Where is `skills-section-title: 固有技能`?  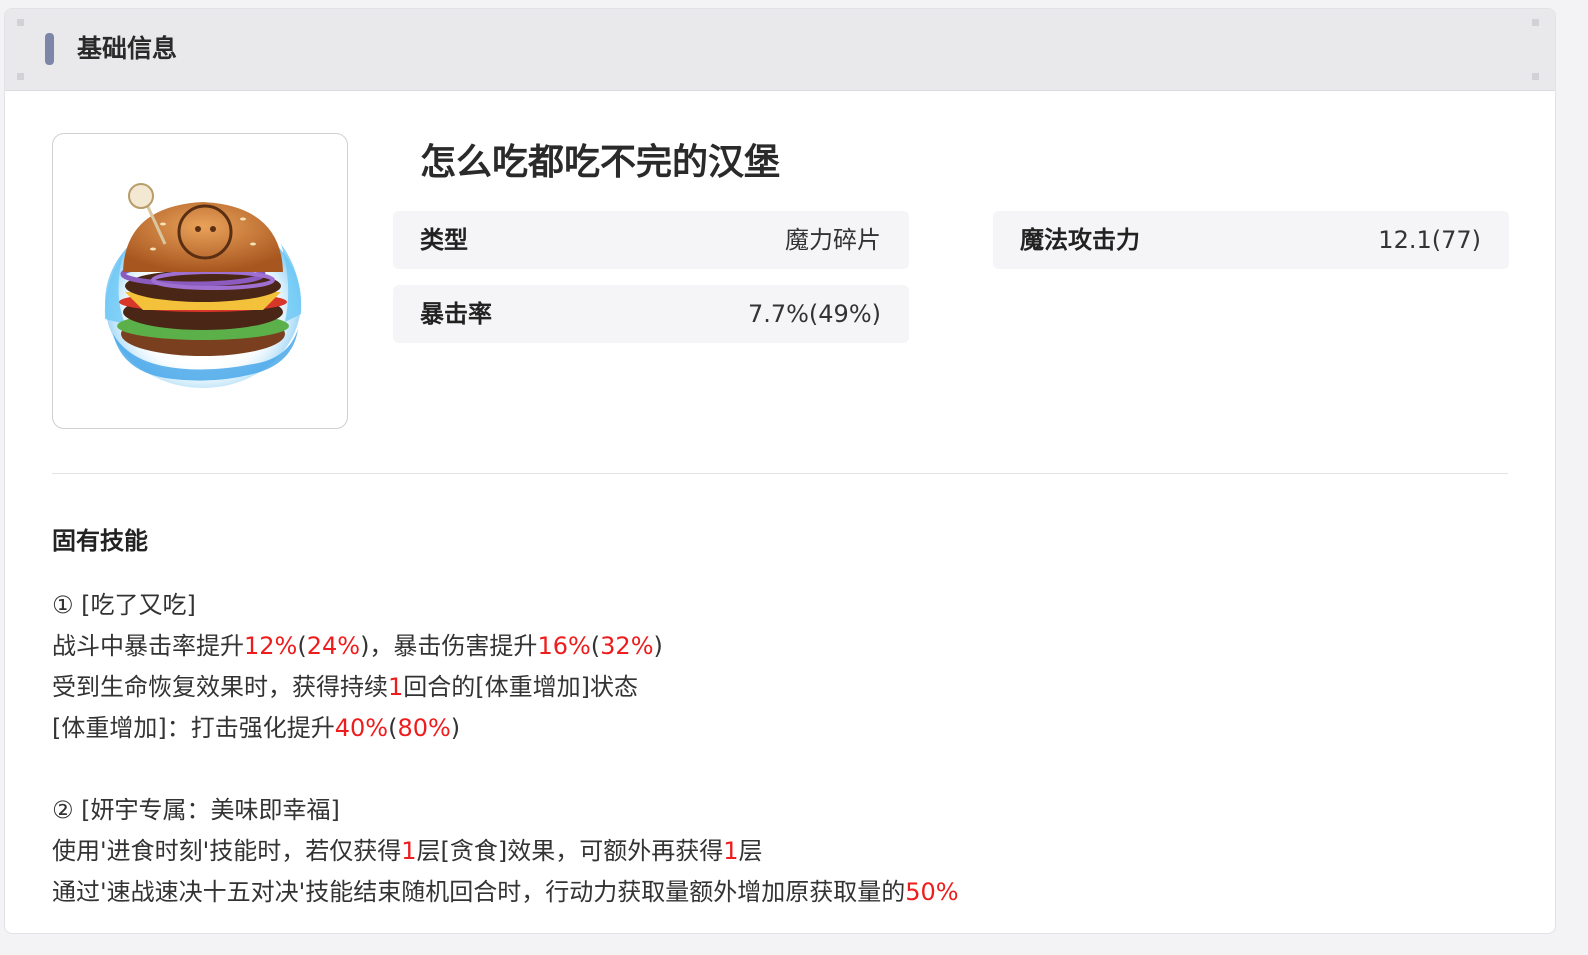
skills-section-title: 固有技能 is located at coordinates (100, 541).